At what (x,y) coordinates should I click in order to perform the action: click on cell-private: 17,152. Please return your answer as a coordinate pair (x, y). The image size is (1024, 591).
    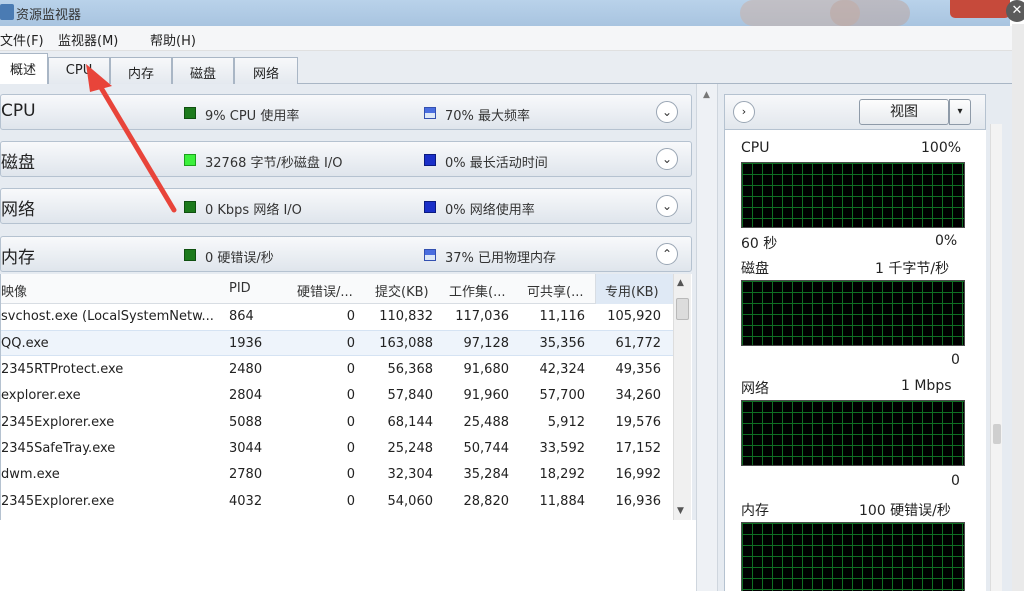
    Looking at the image, I should click on (638, 448).